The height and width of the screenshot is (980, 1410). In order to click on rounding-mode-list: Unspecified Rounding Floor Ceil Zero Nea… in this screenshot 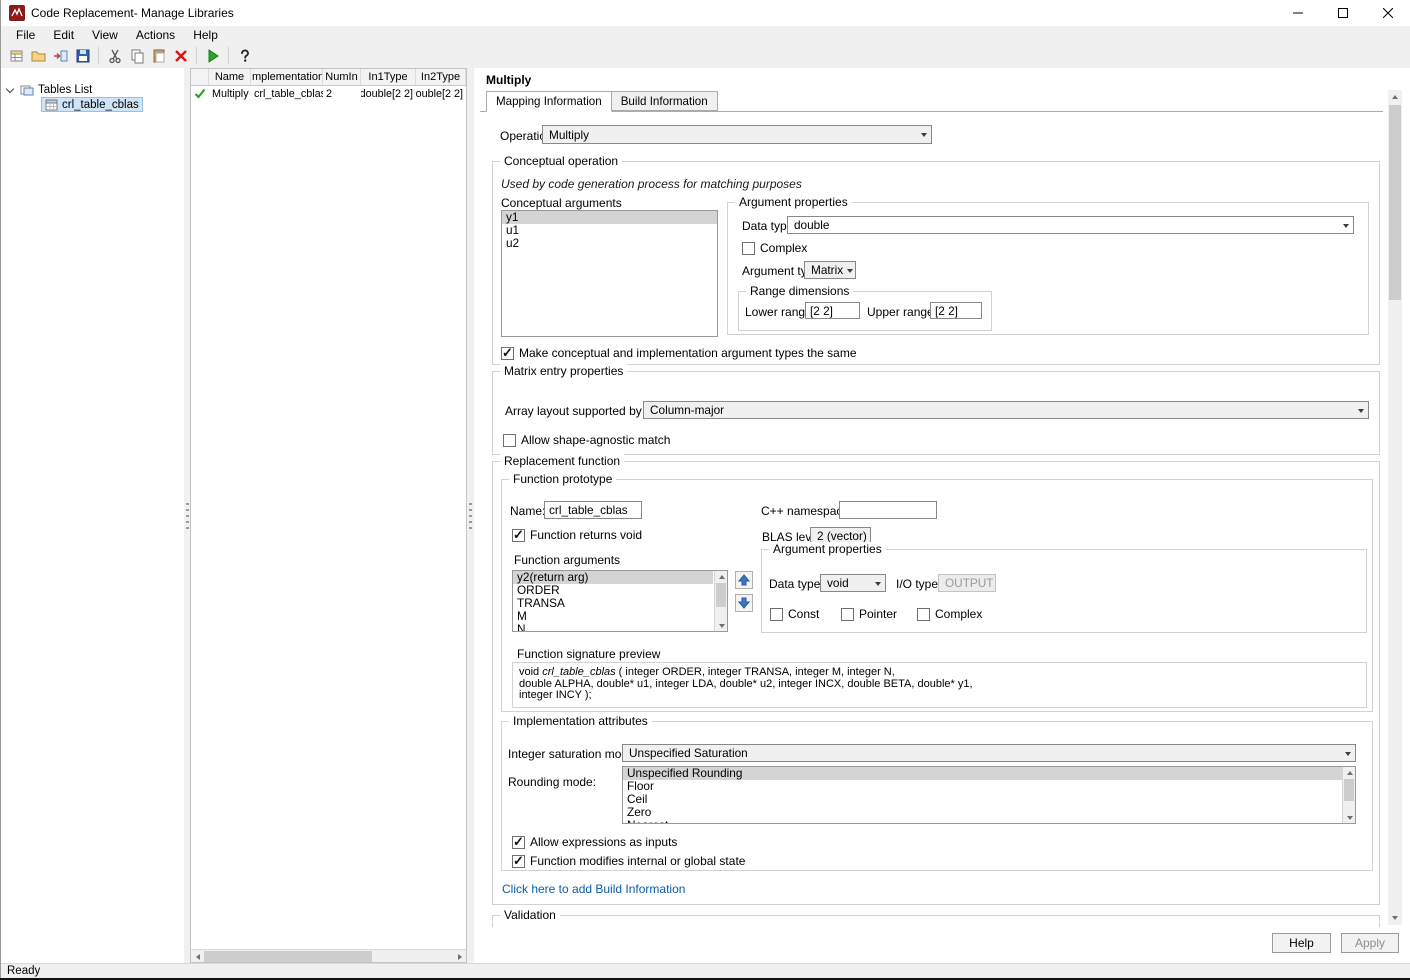, I will do `click(989, 795)`.